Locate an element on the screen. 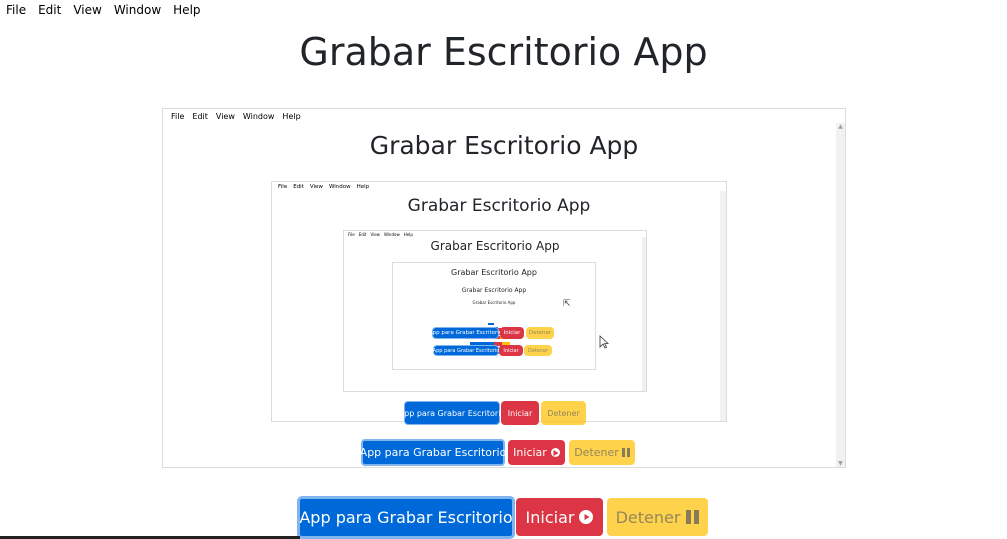  nested3-menu-edit: Edit is located at coordinates (362, 234).